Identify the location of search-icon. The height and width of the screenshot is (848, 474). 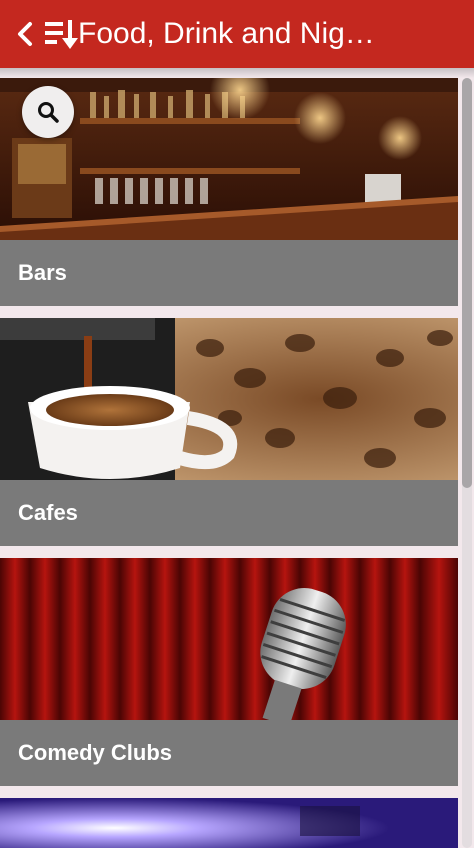
(48, 112).